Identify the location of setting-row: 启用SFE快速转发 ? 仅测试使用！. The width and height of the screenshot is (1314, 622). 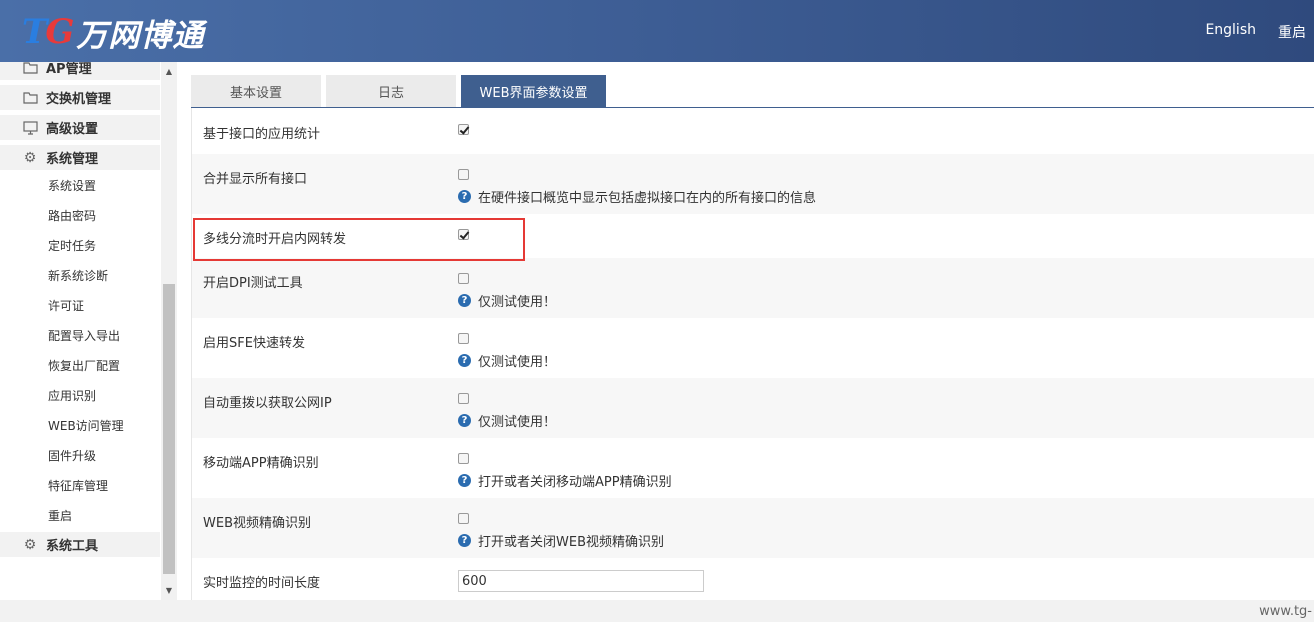
(753, 348).